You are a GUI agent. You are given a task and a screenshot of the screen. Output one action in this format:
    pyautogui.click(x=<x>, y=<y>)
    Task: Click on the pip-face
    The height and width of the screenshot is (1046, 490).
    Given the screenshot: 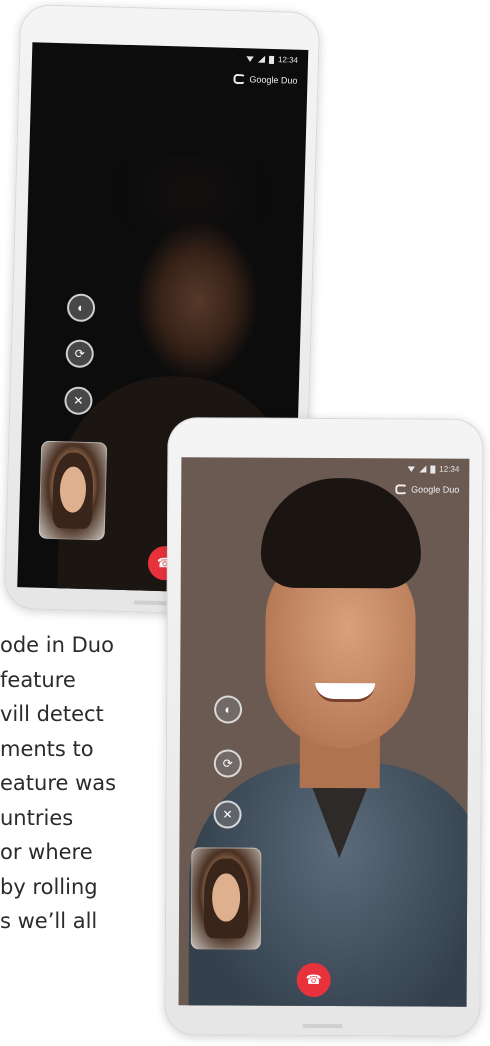 What is the action you would take?
    pyautogui.click(x=226, y=897)
    